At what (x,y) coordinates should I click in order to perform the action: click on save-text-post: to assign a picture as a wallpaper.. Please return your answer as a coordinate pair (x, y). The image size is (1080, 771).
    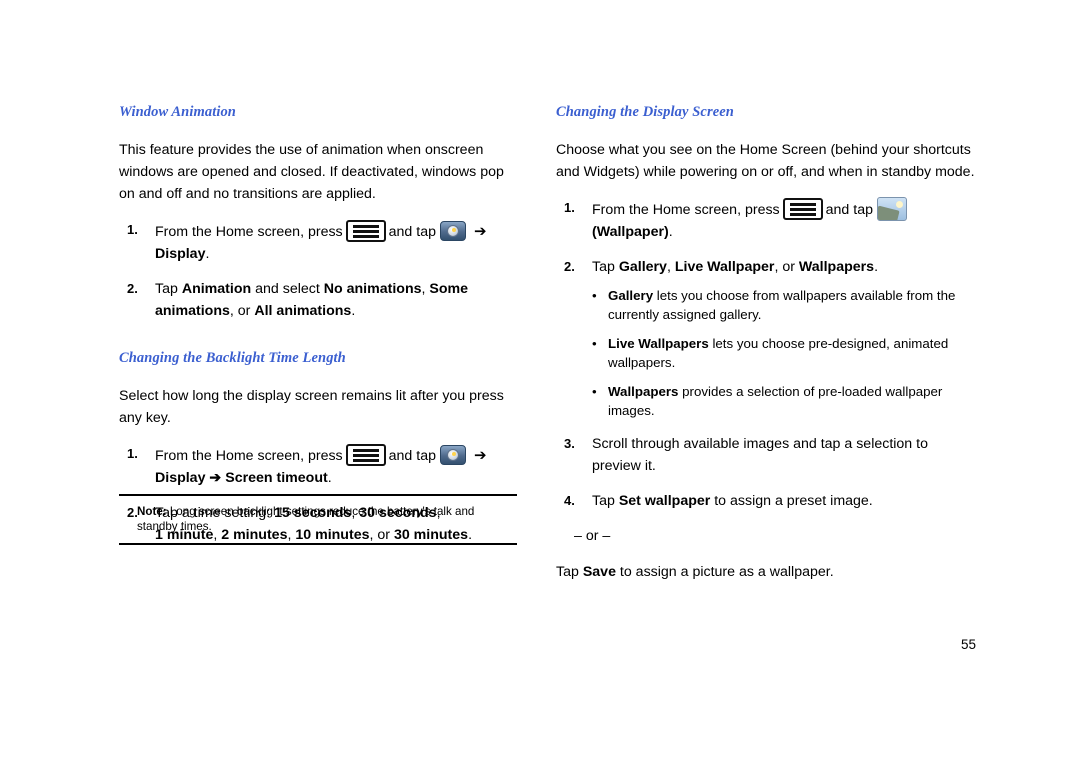
    Looking at the image, I should click on (724, 572).